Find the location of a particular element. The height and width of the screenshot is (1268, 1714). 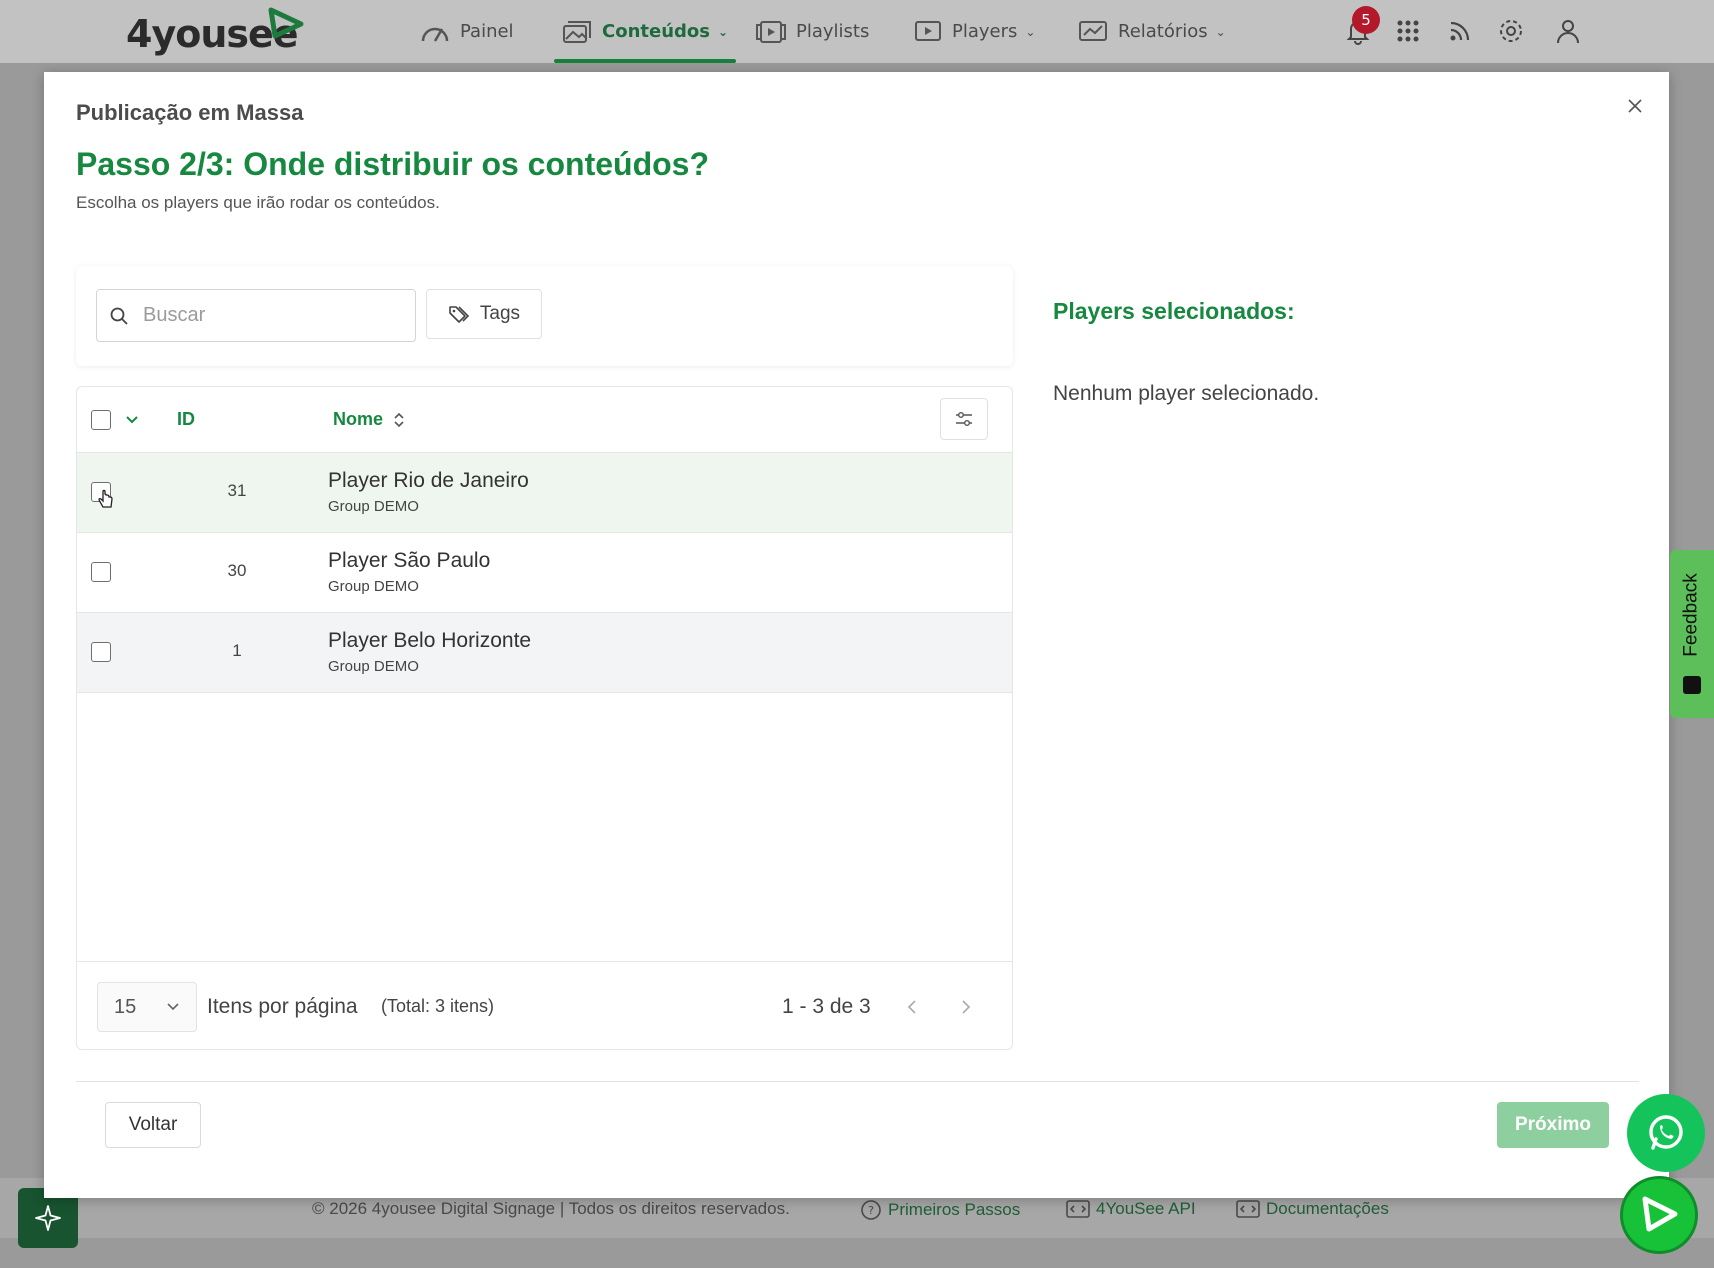

nav-label: Playlists is located at coordinates (833, 31).